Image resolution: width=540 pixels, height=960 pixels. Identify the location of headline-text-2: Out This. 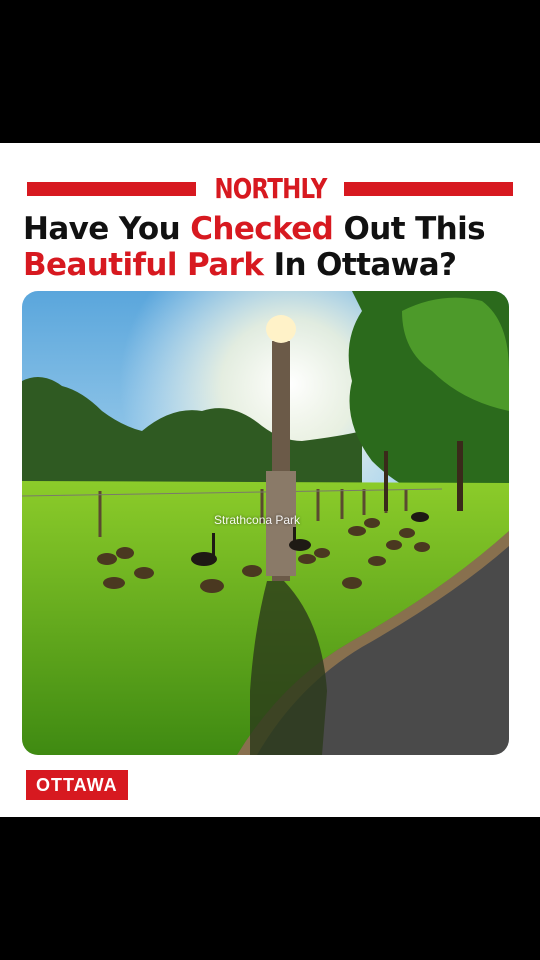
(409, 229).